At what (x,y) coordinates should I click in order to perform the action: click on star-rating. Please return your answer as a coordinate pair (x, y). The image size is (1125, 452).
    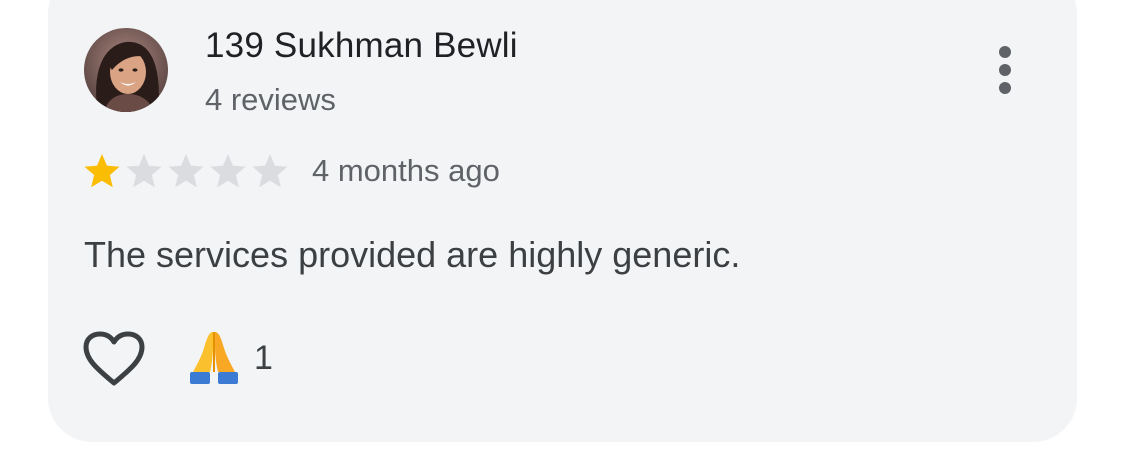
    Looking at the image, I should click on (186, 171).